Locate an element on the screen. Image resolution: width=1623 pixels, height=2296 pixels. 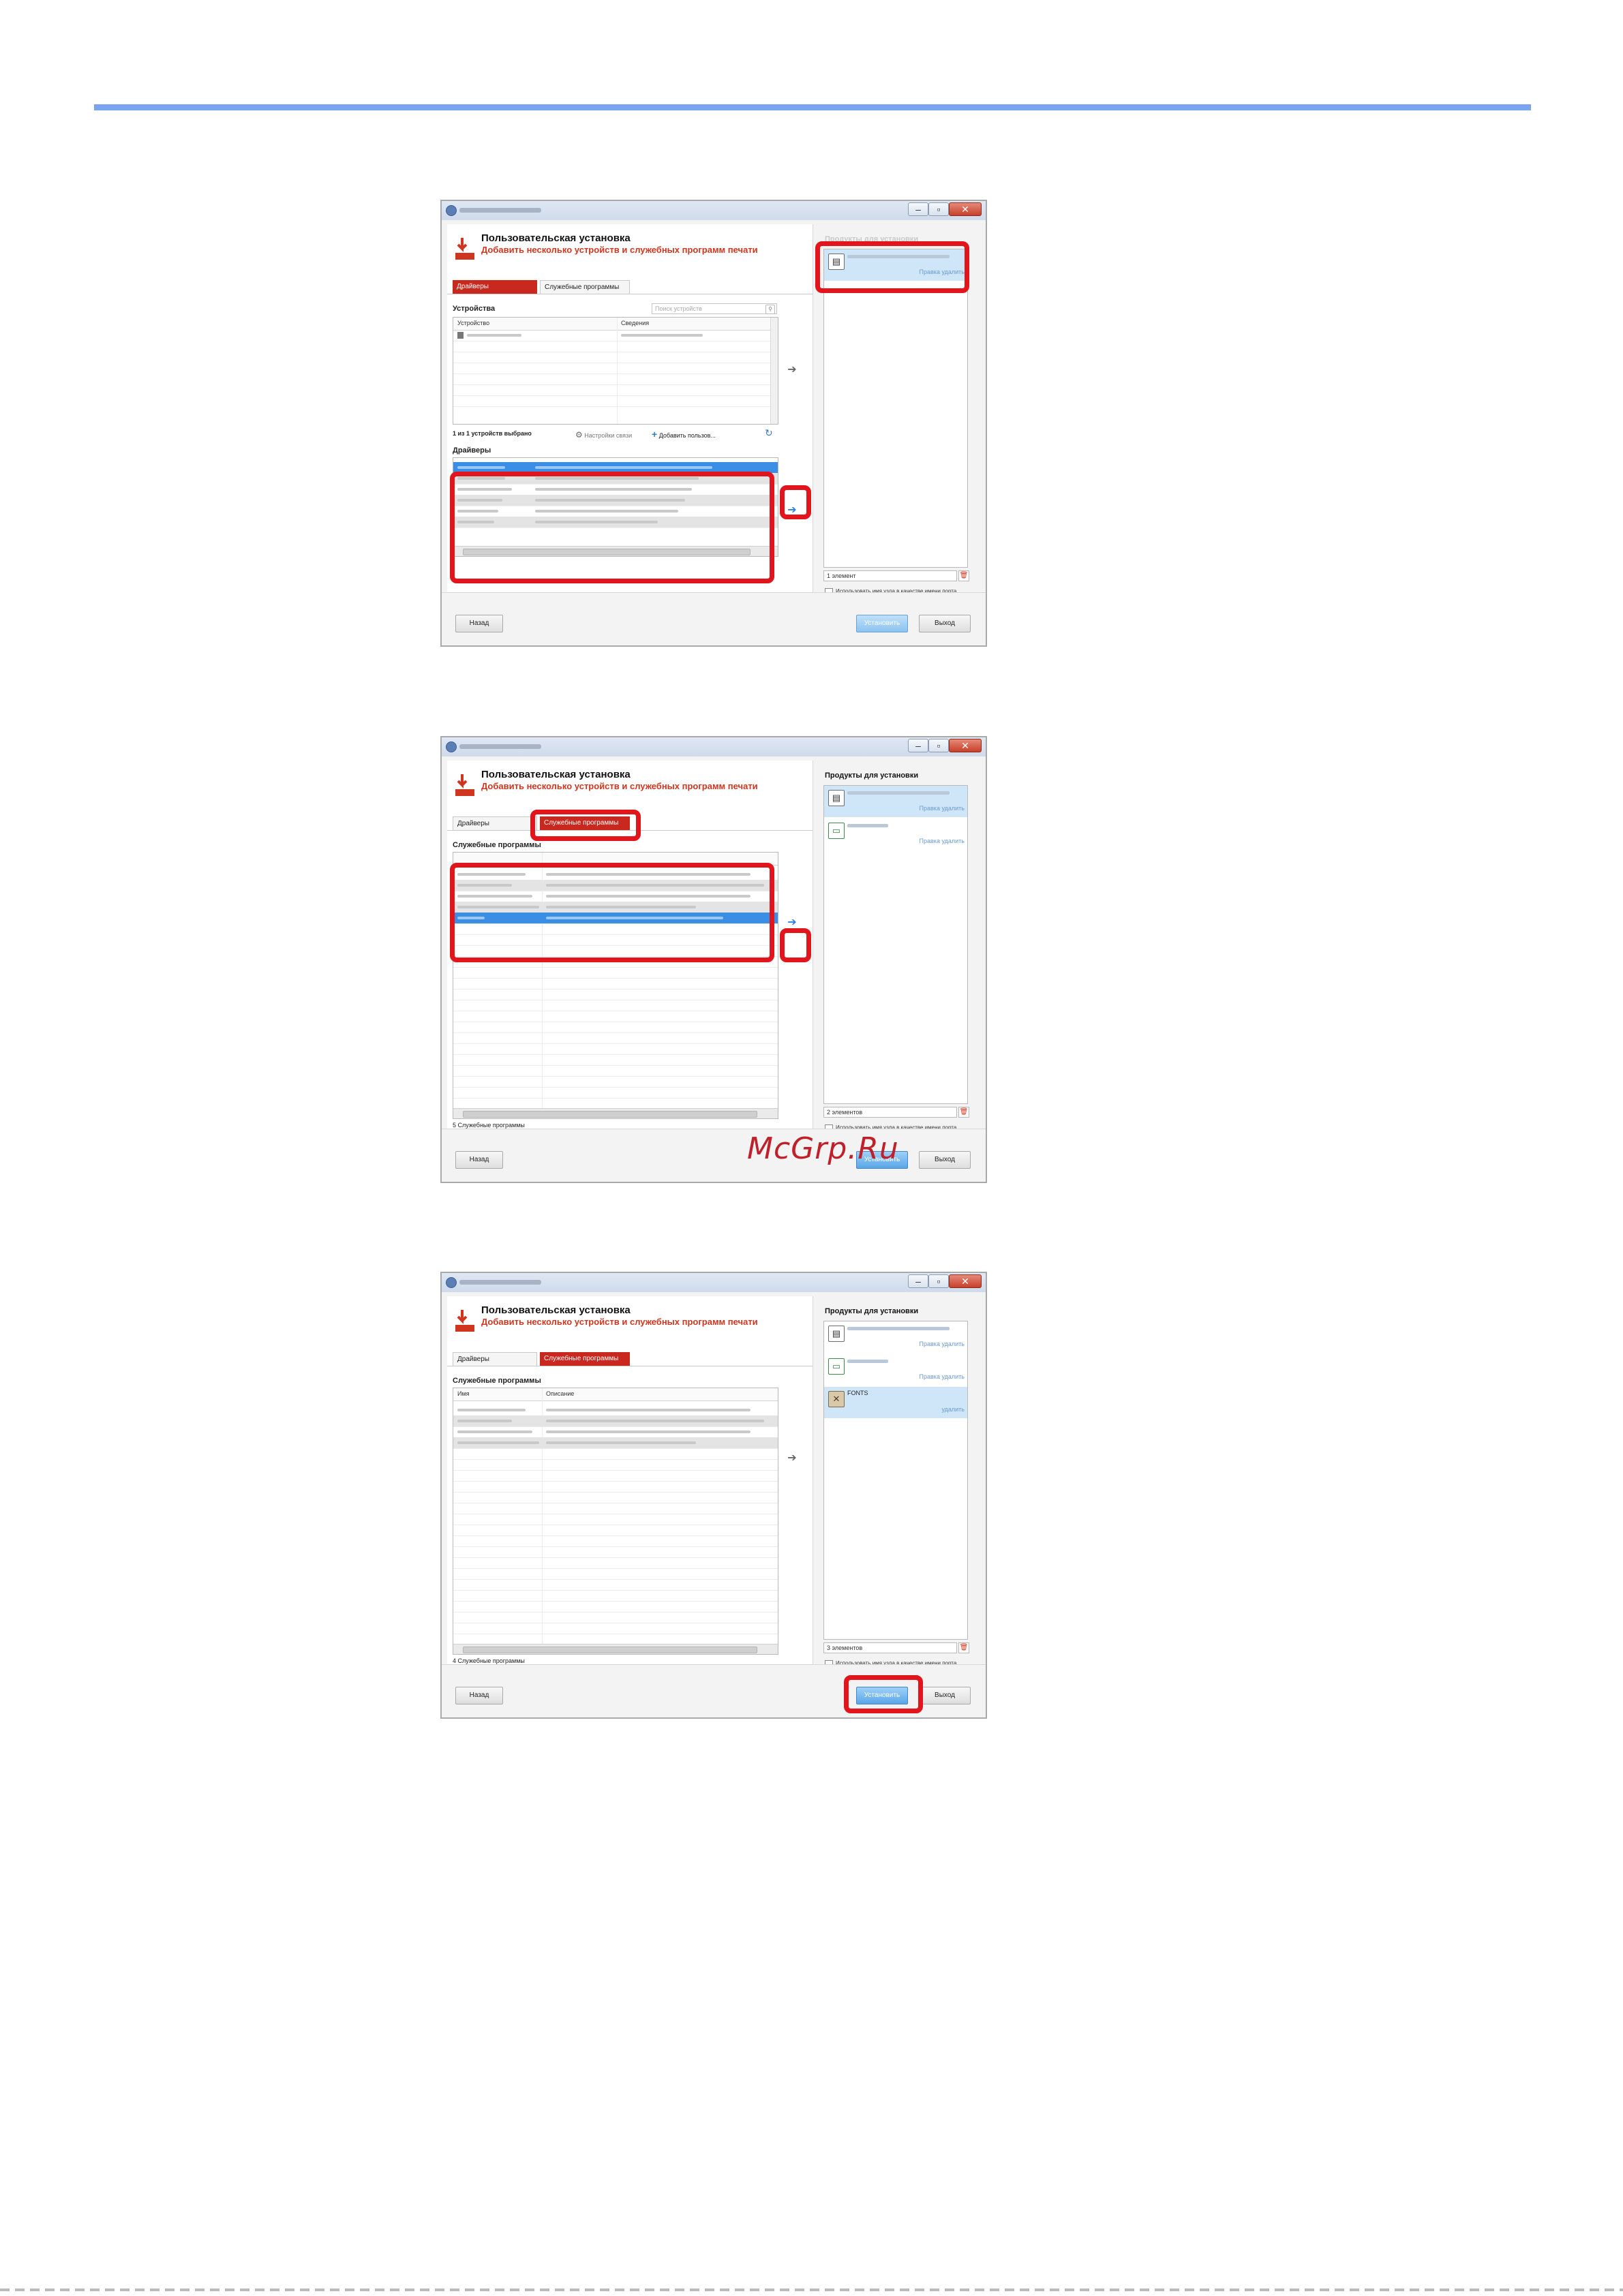
device-search-input: Поиск устройств ⚲ is located at coordinates (714, 309).